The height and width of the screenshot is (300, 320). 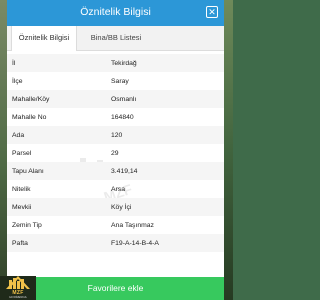 What do you see at coordinates (22, 207) in the screenshot?
I see `row-key: Mevkii` at bounding box center [22, 207].